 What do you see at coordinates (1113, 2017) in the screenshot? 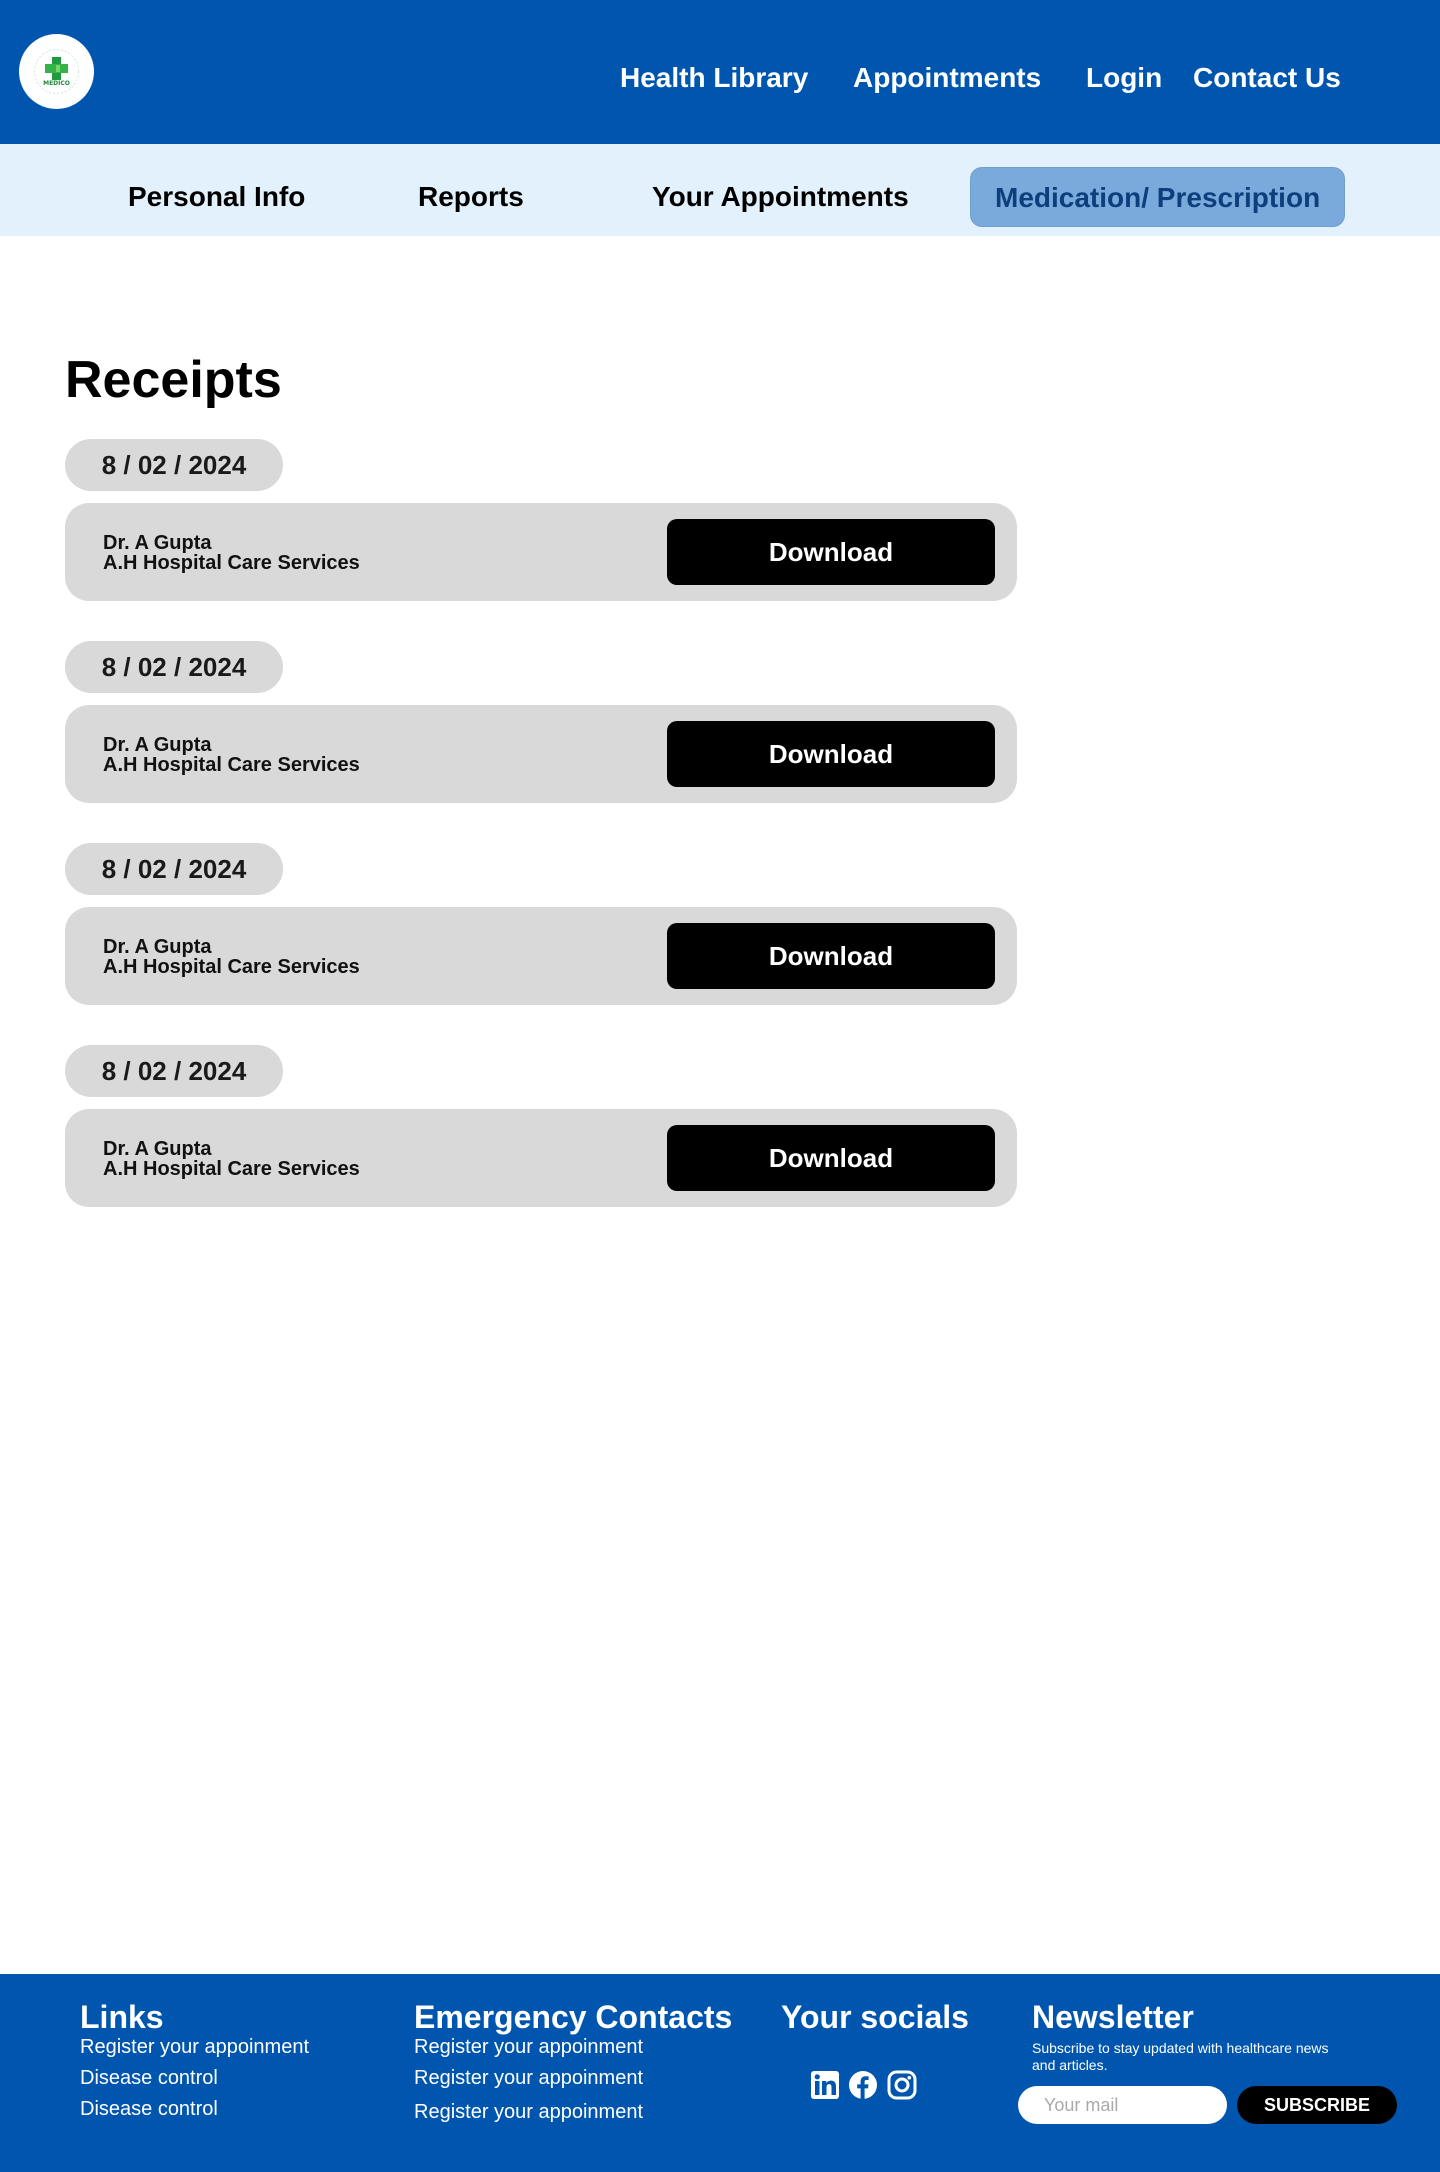
I see `footer-newsletter-heading: Newsletter` at bounding box center [1113, 2017].